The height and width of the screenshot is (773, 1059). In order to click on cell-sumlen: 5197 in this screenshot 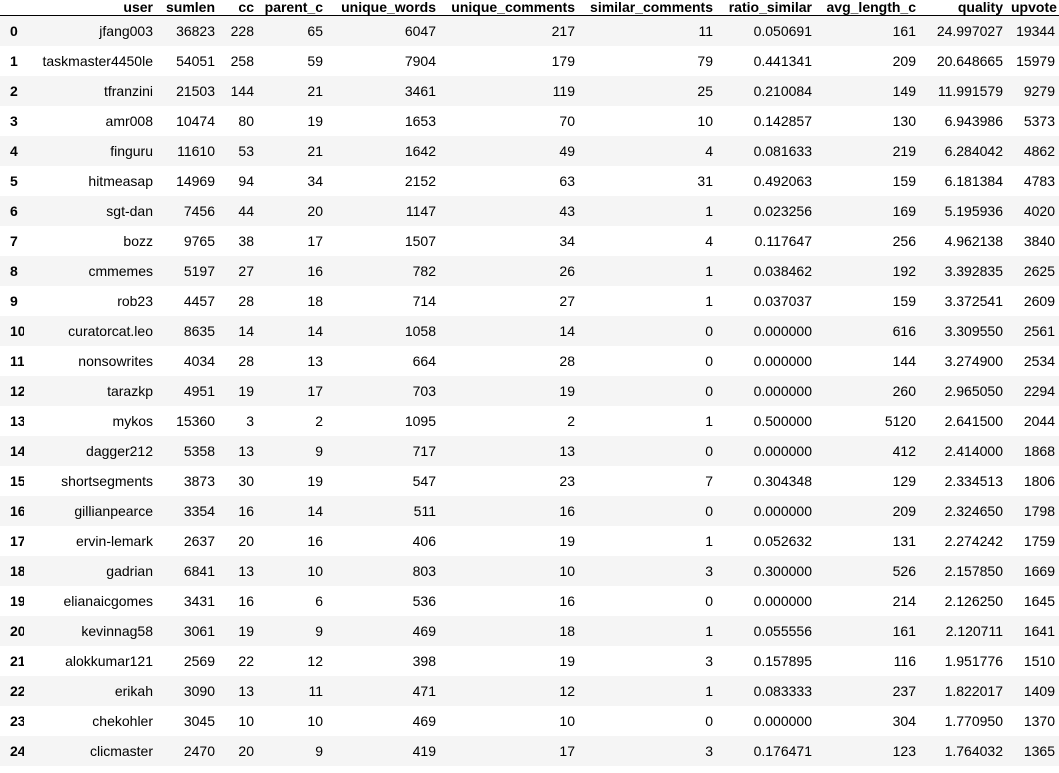, I will do `click(199, 270)`.